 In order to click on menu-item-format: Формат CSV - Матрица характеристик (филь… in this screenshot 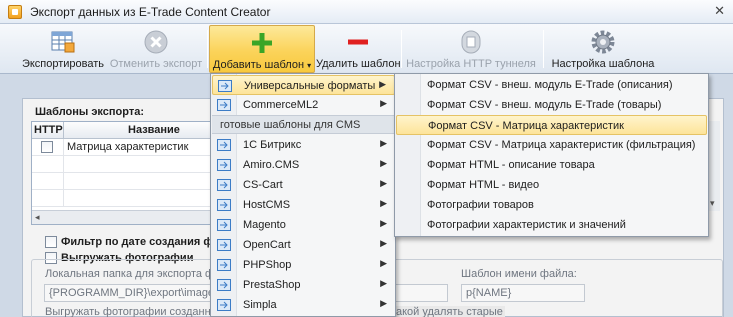, I will do `click(551, 145)`.